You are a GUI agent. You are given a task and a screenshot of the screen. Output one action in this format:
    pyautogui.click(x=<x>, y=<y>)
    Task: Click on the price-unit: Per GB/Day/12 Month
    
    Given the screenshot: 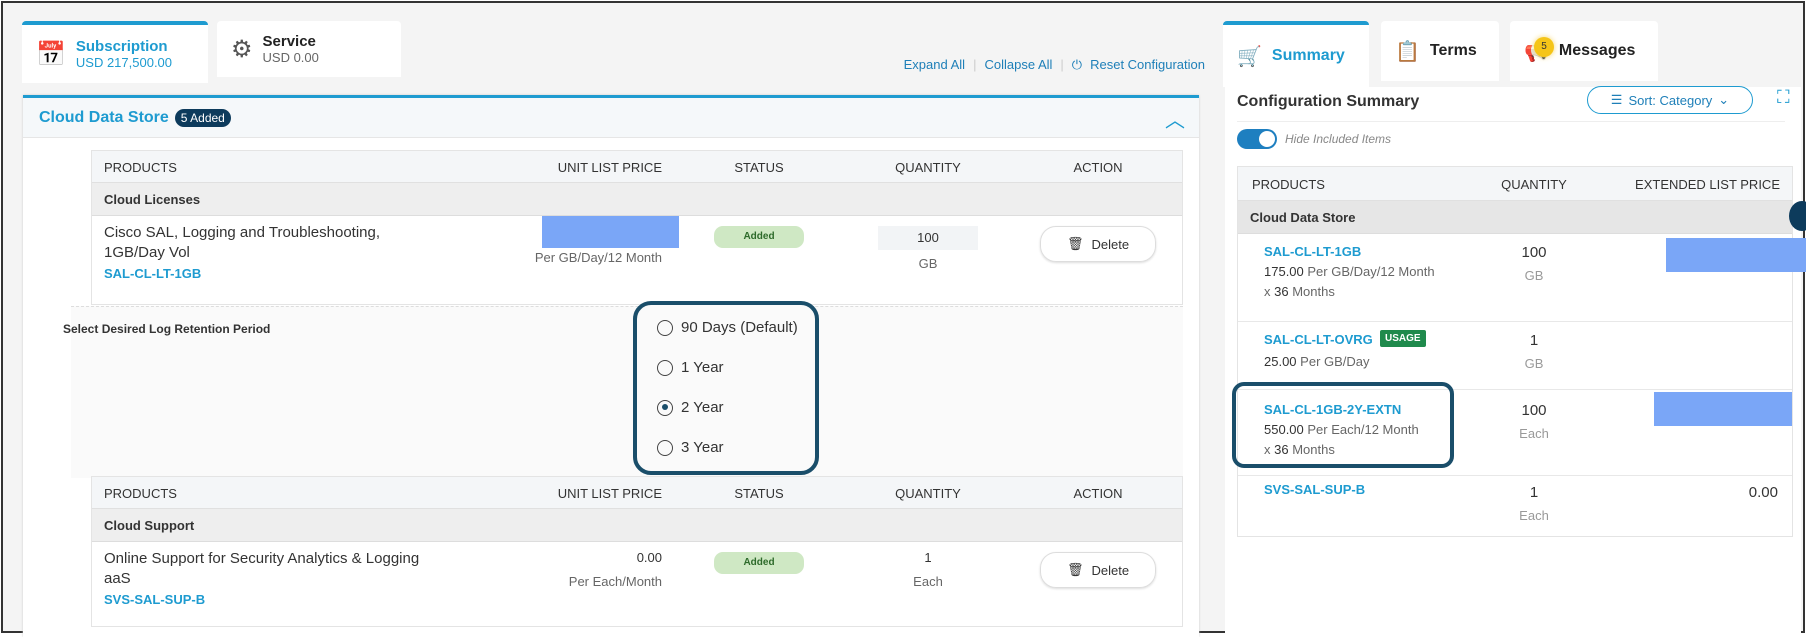 What is the action you would take?
    pyautogui.click(x=1371, y=271)
    